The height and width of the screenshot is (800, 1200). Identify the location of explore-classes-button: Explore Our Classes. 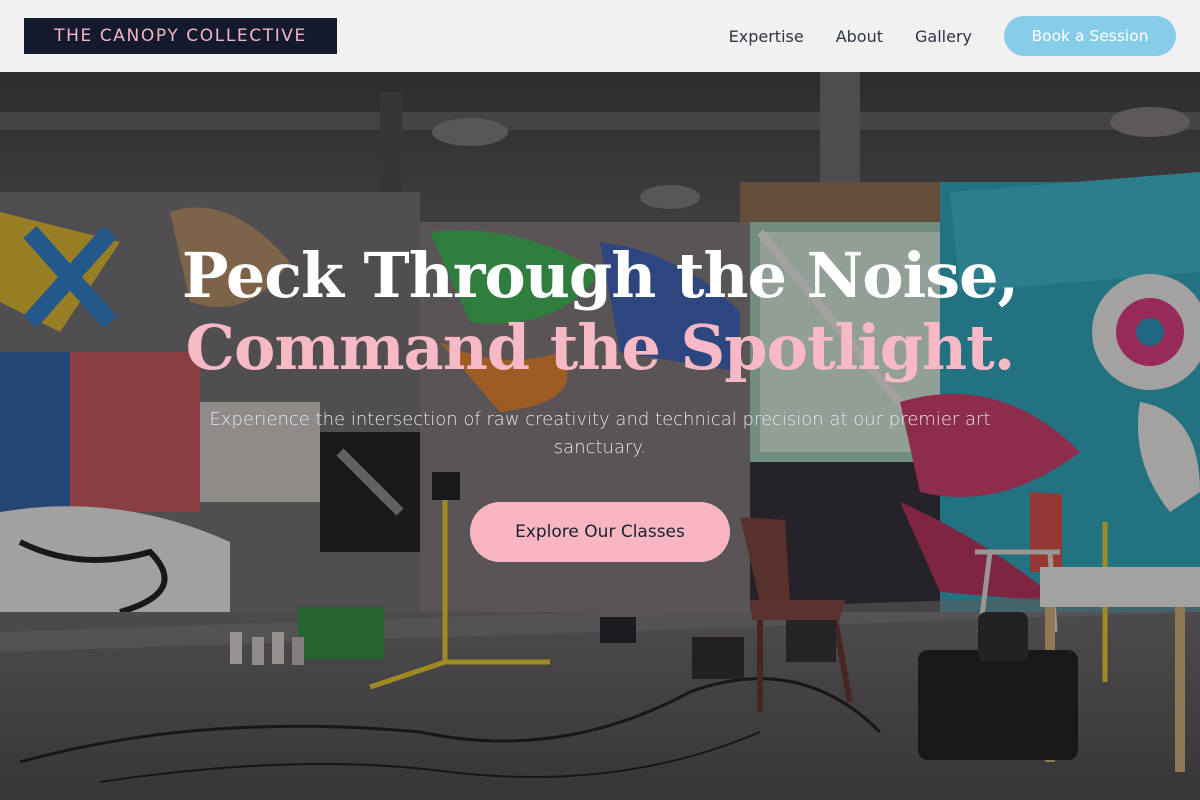
(600, 532).